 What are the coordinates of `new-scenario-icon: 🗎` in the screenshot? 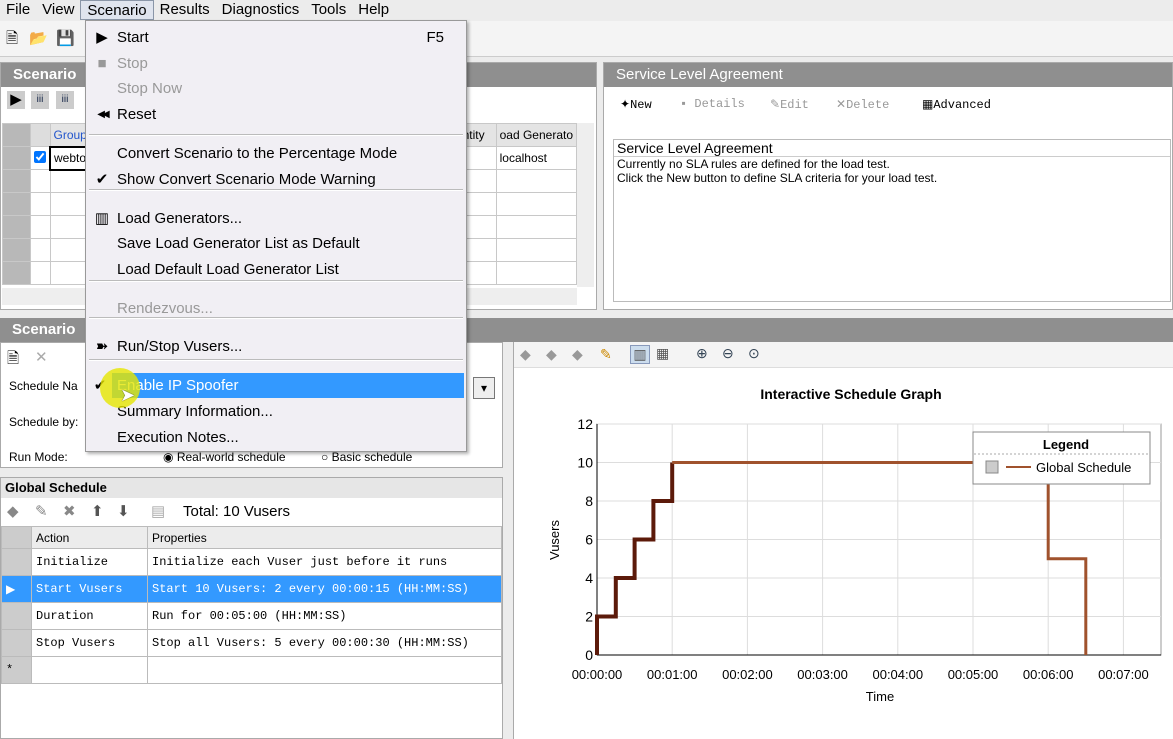 It's located at (12, 39).